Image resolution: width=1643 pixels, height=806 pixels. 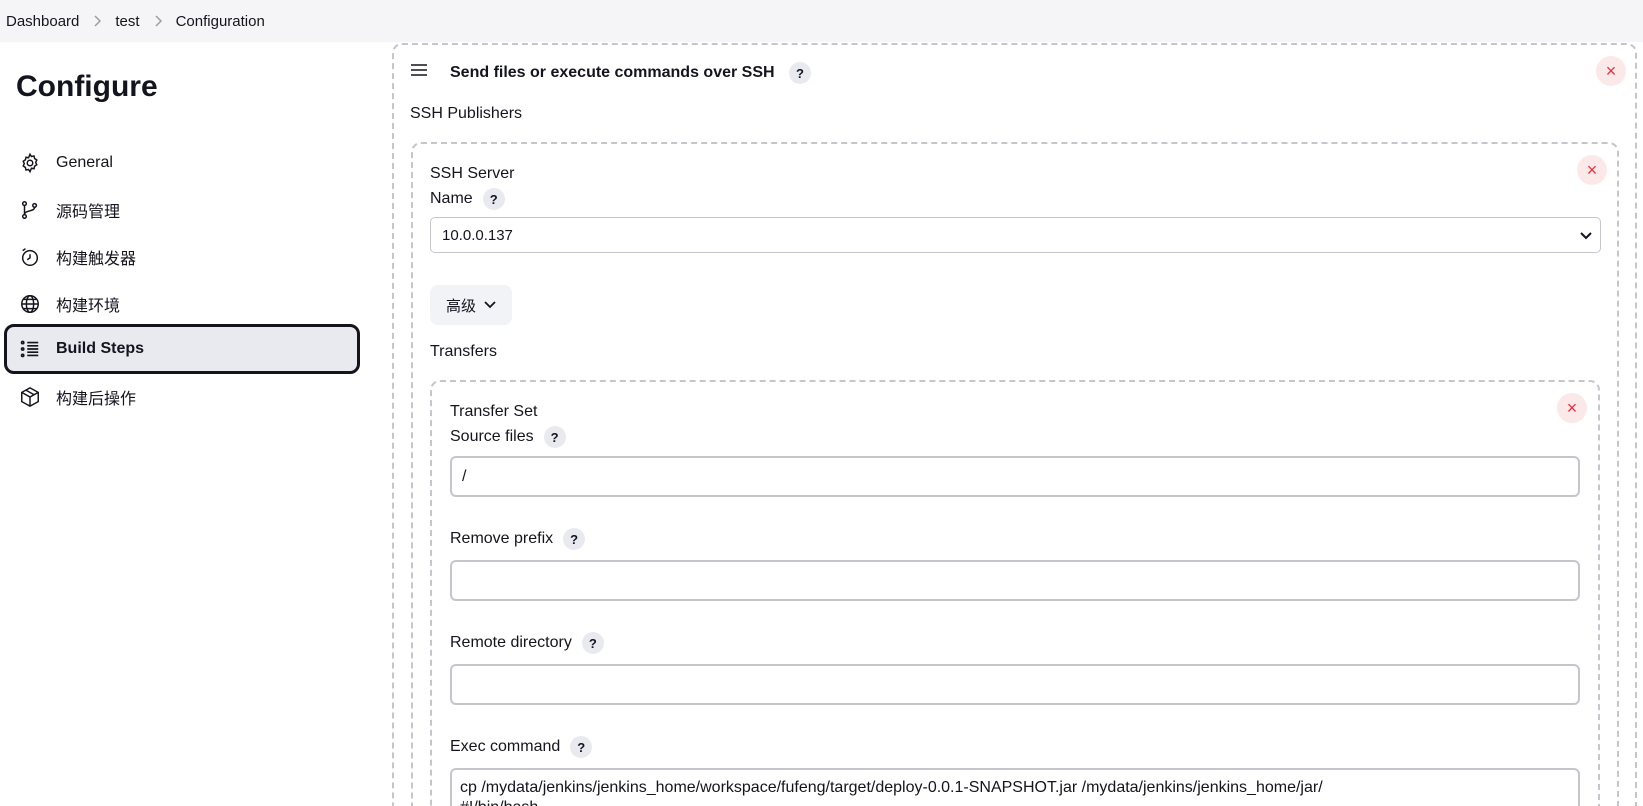 I want to click on sidebar-item-label: Build Steps, so click(x=100, y=348).